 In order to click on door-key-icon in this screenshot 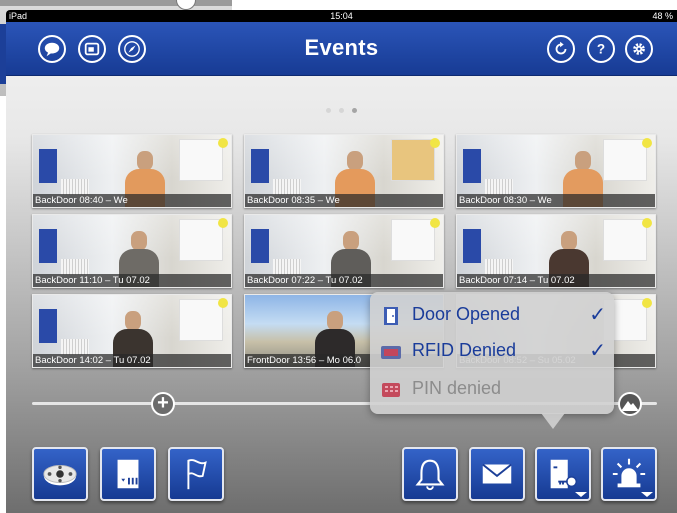, I will do `click(564, 474)`.